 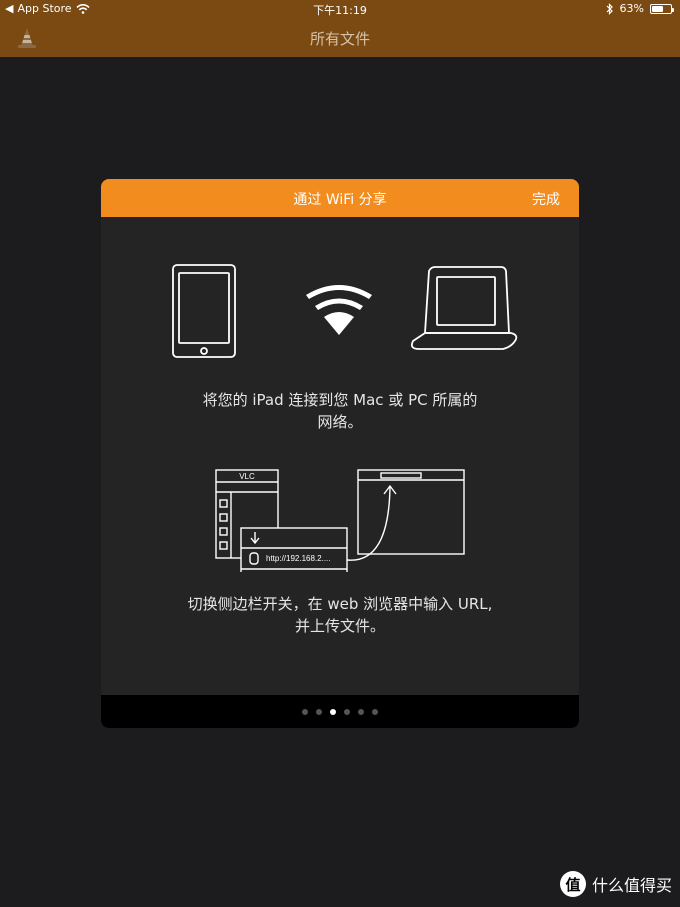 What do you see at coordinates (339, 310) in the screenshot?
I see `wifi-signal-icon` at bounding box center [339, 310].